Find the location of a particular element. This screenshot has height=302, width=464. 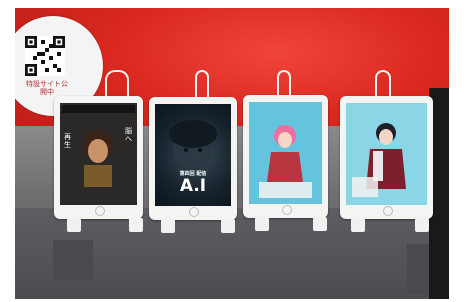

tablet-1-screen: 再生 脳へ is located at coordinates (98, 154).